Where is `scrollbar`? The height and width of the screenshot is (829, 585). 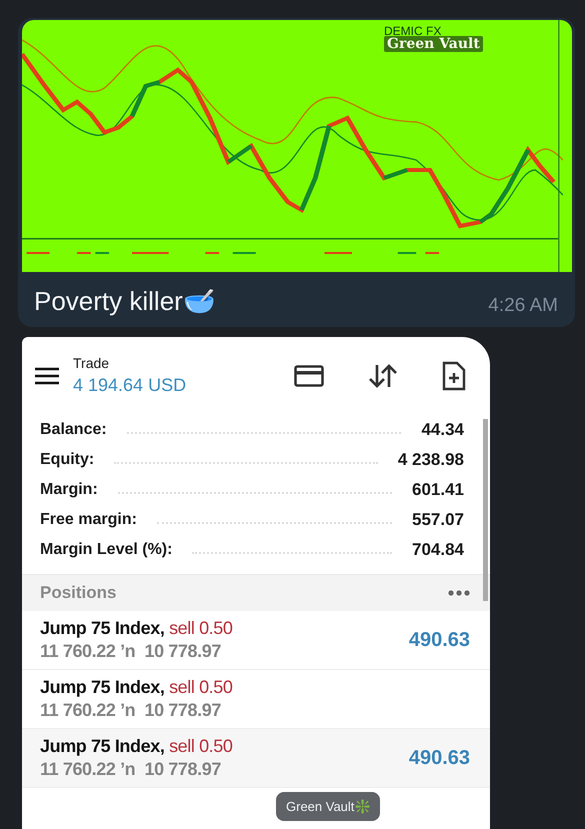 scrollbar is located at coordinates (485, 510).